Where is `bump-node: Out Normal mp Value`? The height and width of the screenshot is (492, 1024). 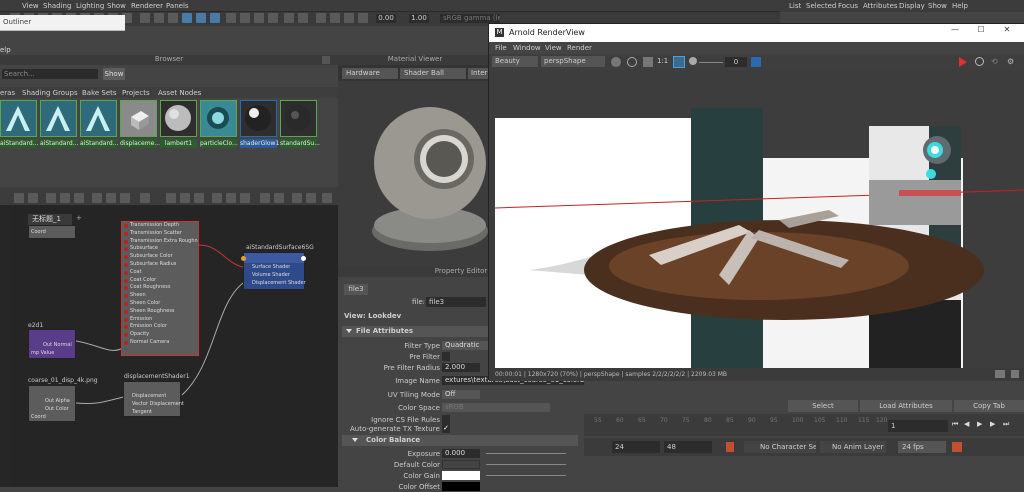
bump-node: Out Normal mp Value is located at coordinates (52, 344).